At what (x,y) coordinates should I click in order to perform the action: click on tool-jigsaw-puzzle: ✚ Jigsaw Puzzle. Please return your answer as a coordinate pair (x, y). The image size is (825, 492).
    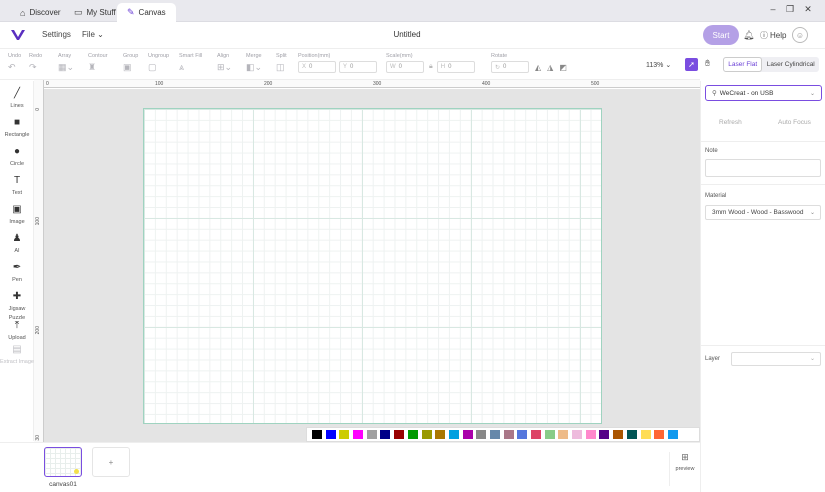
    Looking at the image, I should click on (17, 307).